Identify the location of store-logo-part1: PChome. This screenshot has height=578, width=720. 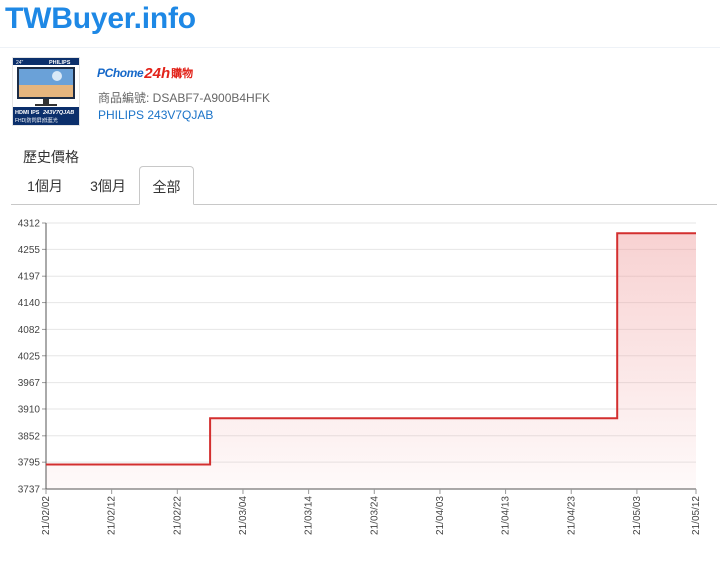
(120, 73).